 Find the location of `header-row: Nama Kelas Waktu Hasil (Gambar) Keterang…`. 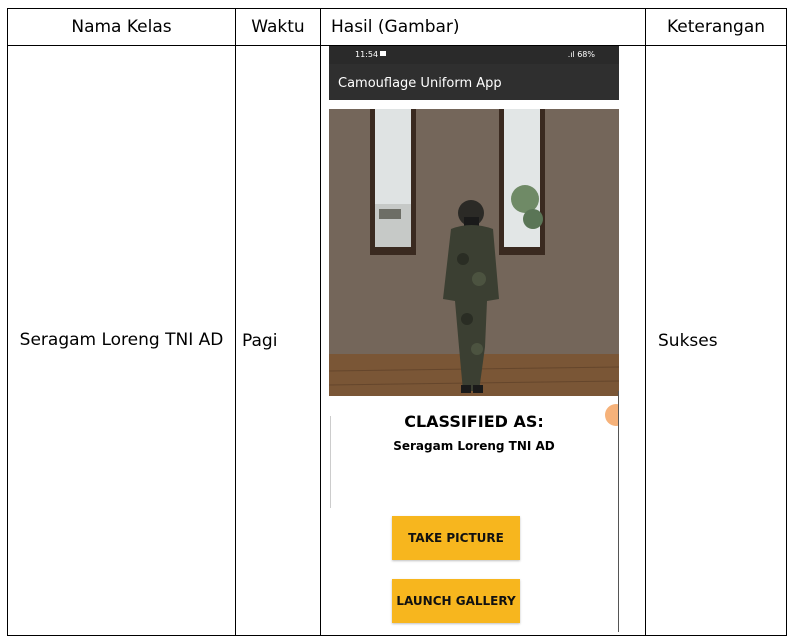

header-row: Nama Kelas Waktu Hasil (Gambar) Keterang… is located at coordinates (397, 27).